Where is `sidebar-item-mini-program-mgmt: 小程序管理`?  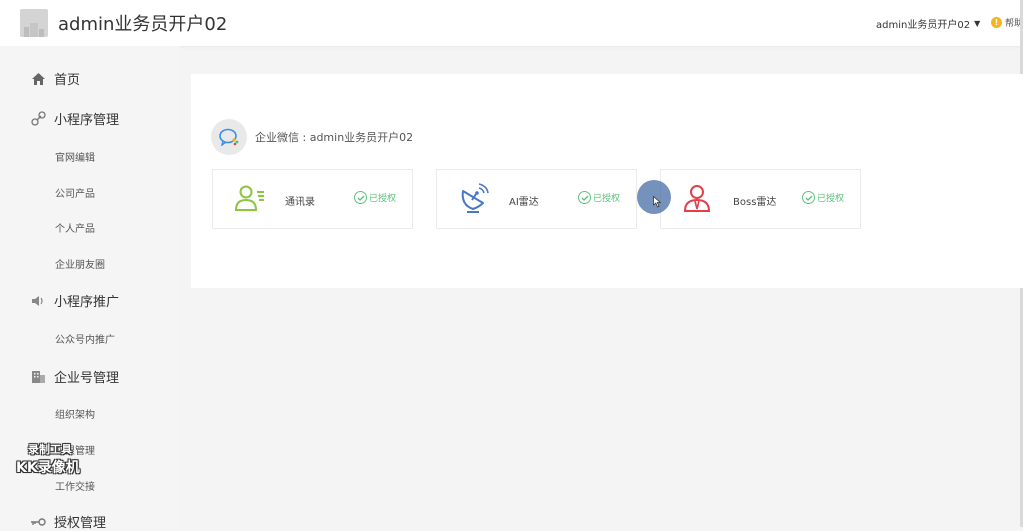
sidebar-item-mini-program-mgmt: 小程序管理 is located at coordinates (74, 118).